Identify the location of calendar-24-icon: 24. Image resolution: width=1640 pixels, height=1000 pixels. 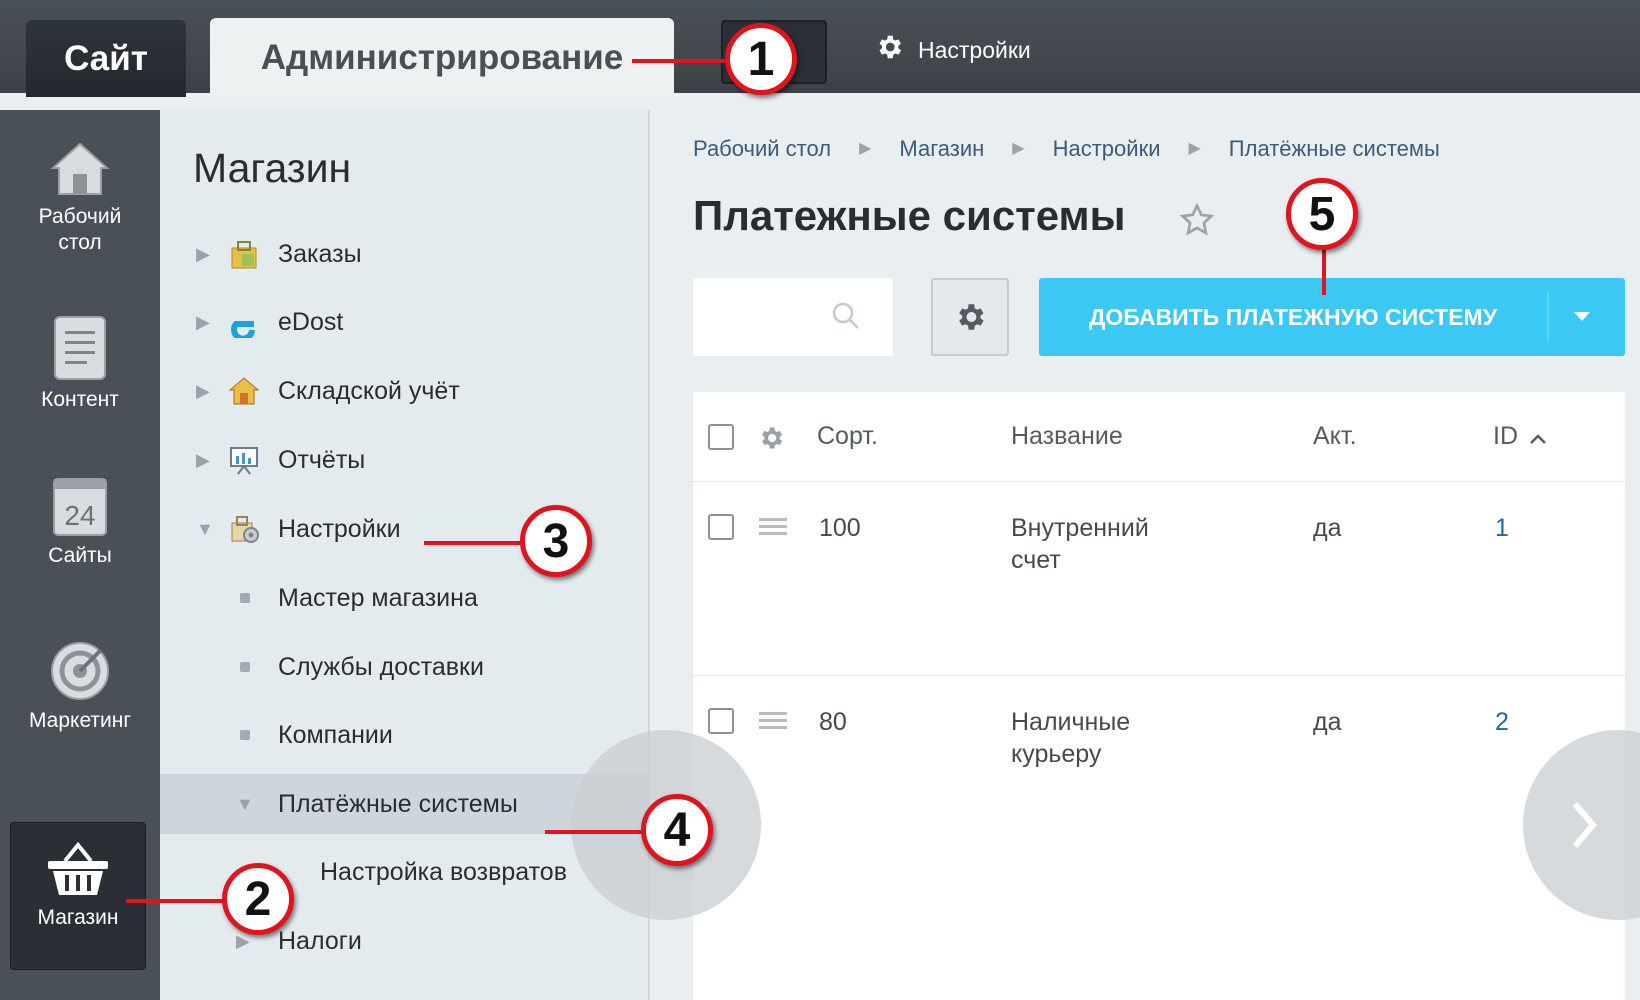
(80, 507).